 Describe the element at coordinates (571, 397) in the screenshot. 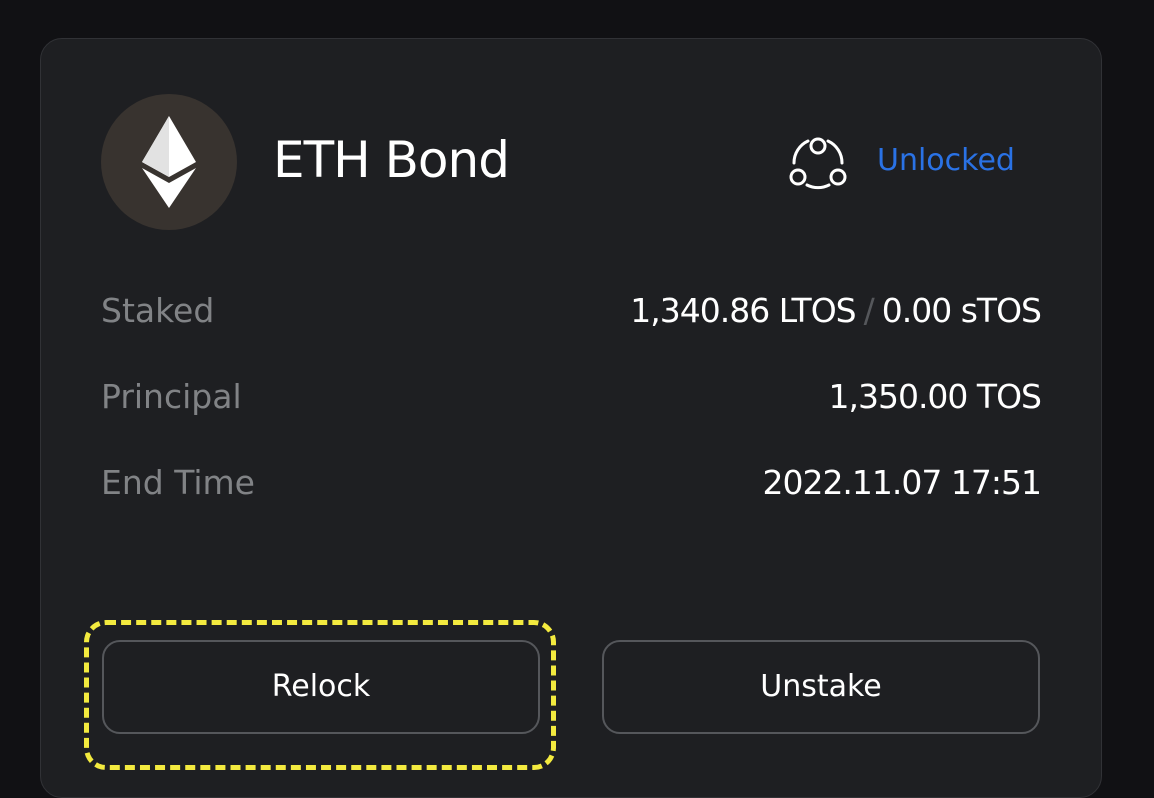

I see `principal-row: Principal 1,350.00 TOS` at that location.